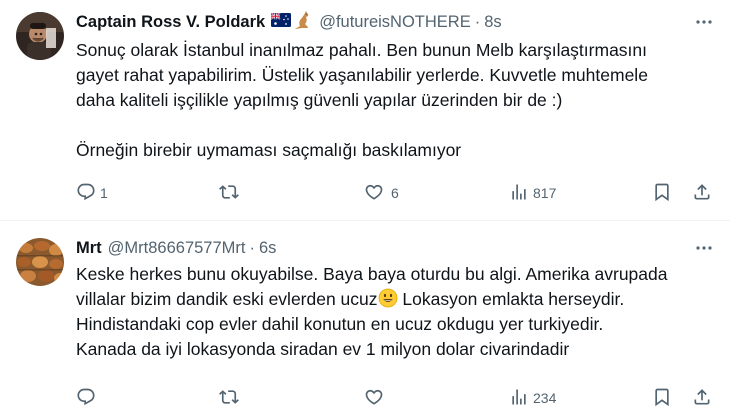 The image size is (730, 420). Describe the element at coordinates (170, 22) in the screenshot. I see `display-name: Captain Ross V. Poldark` at that location.